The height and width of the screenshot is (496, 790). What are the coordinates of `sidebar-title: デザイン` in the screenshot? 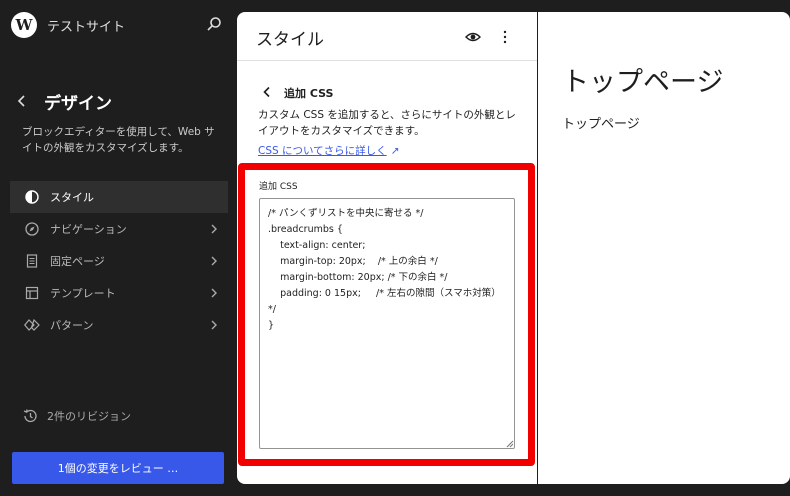 It's located at (78, 104).